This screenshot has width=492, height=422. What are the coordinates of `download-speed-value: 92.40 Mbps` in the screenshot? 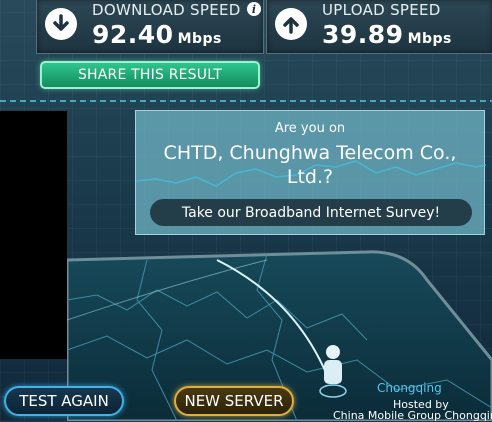 It's located at (157, 34).